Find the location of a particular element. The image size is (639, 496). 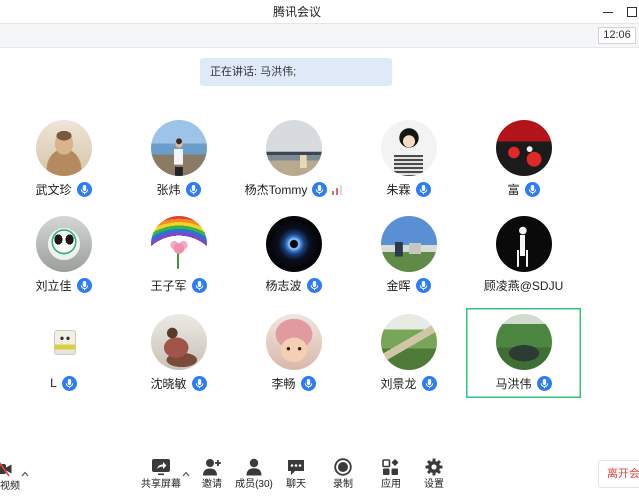

participant-tile: 武文珍 is located at coordinates (63, 162).